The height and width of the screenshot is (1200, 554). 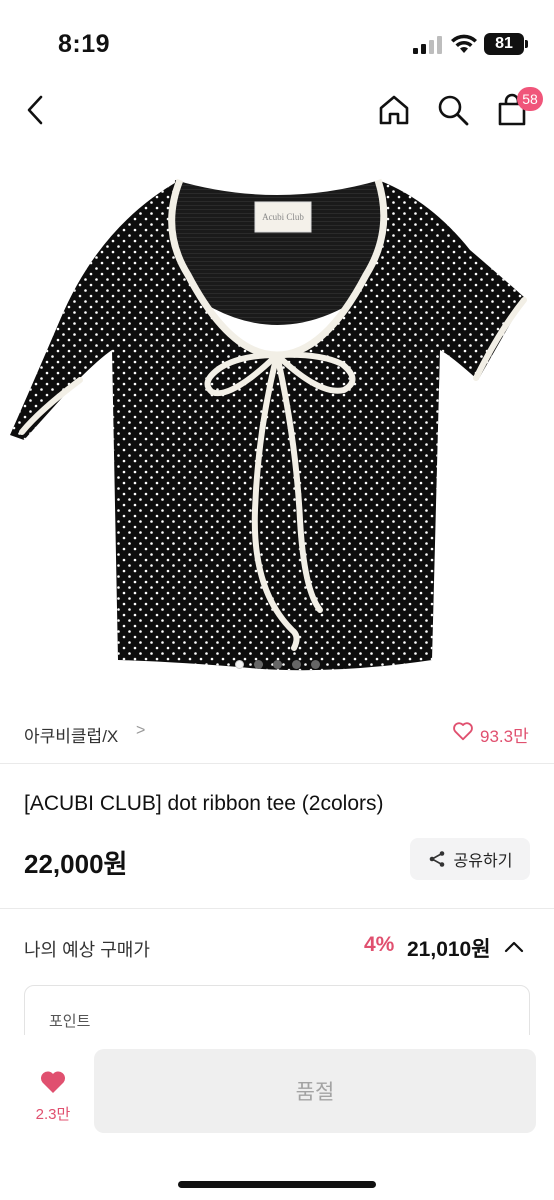 What do you see at coordinates (84, 44) in the screenshot?
I see `status-time: 8:19` at bounding box center [84, 44].